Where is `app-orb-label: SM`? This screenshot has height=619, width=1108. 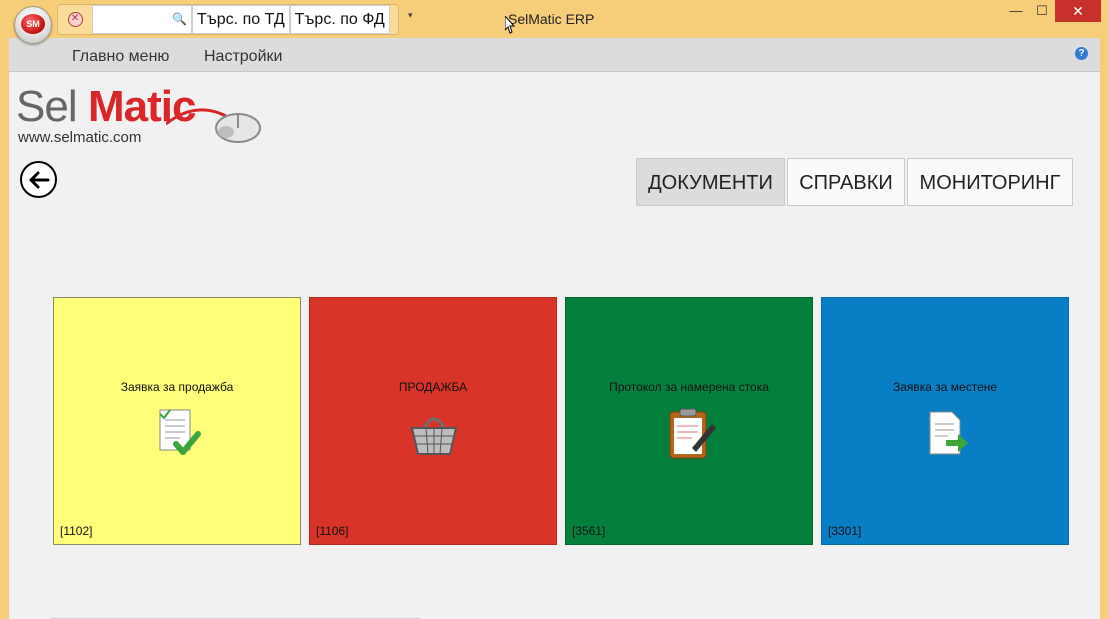
app-orb-label: SM is located at coordinates (33, 24).